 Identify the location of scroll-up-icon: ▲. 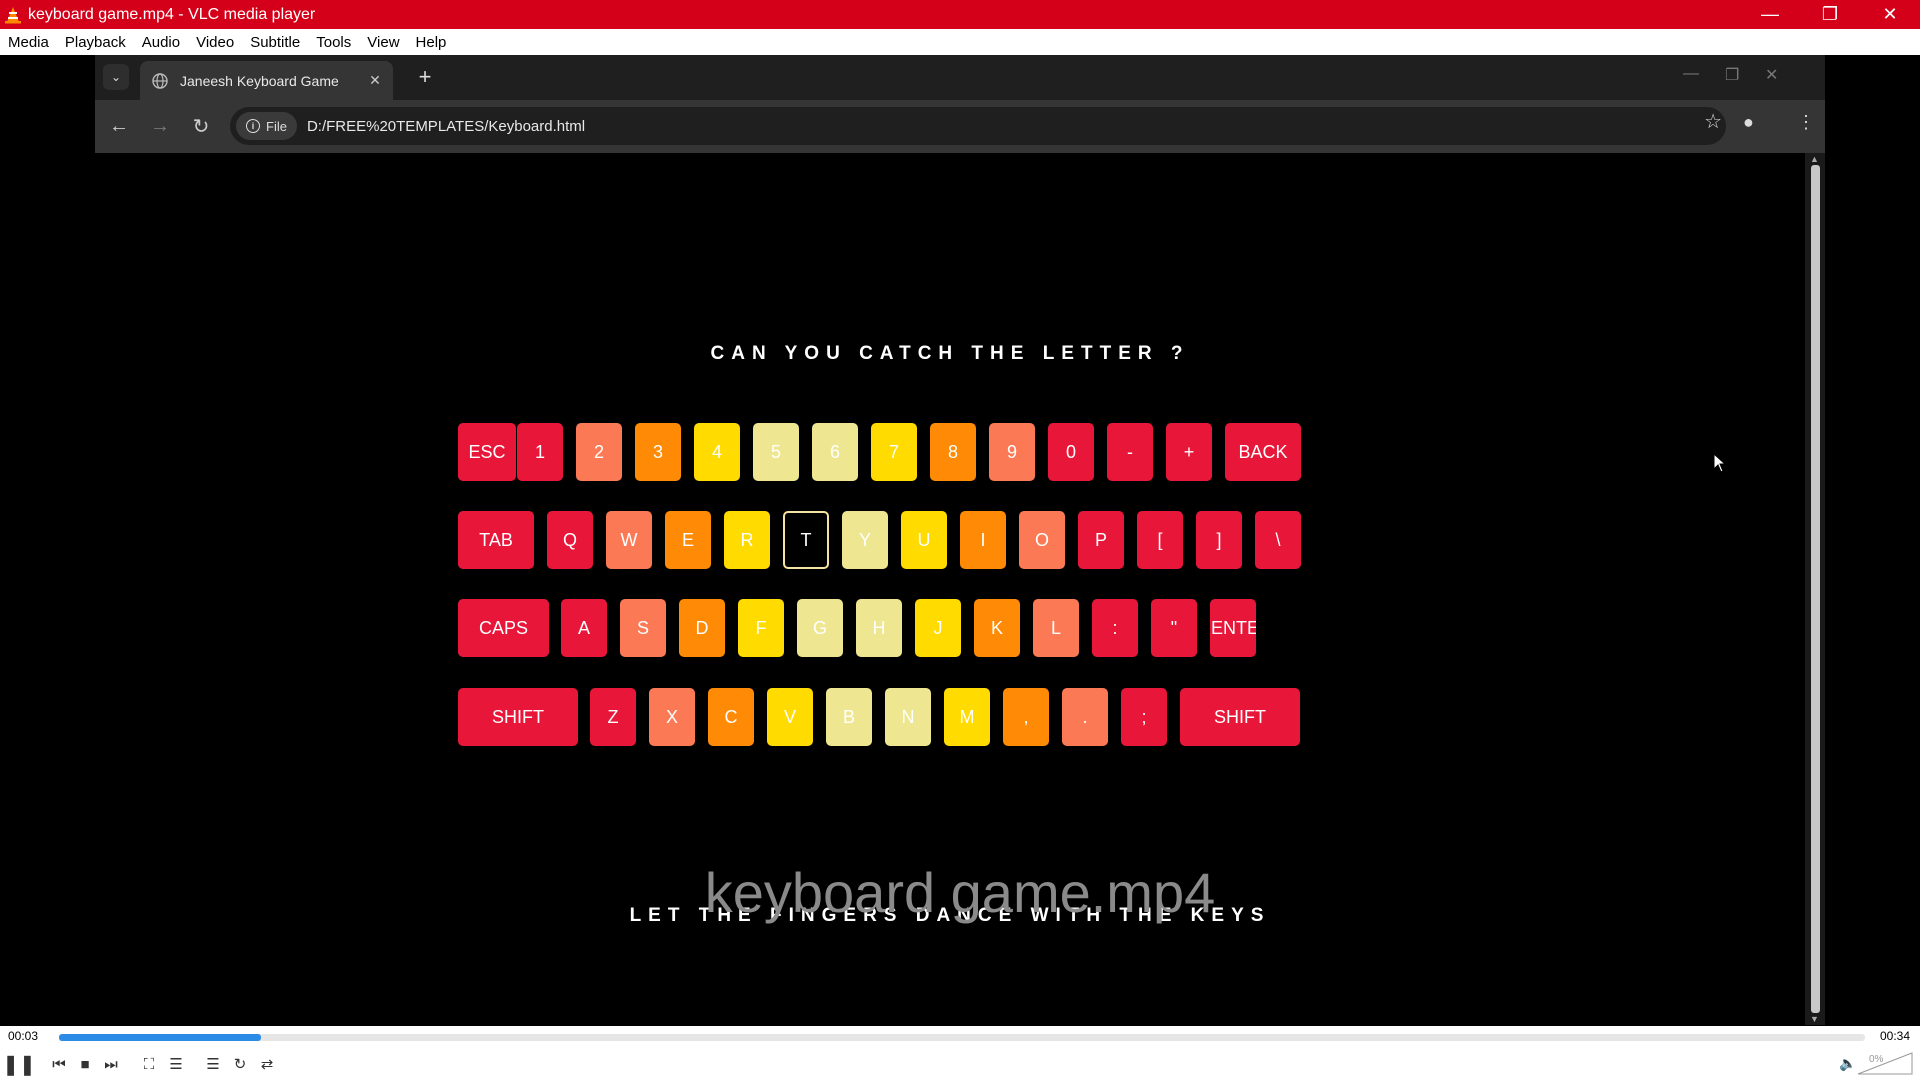
(1814, 159).